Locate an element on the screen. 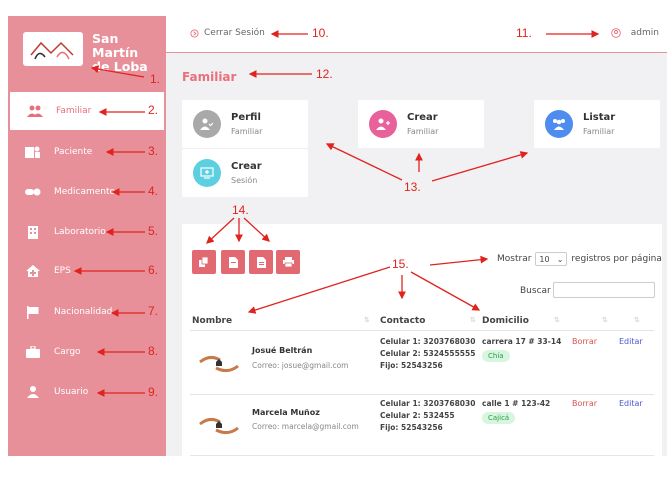  file-icon is located at coordinates (261, 262).